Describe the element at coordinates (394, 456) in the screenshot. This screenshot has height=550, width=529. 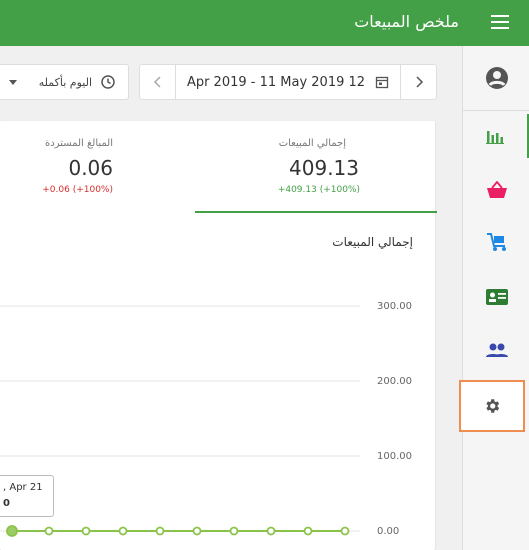
I see `y-tick-label: 100.00` at that location.